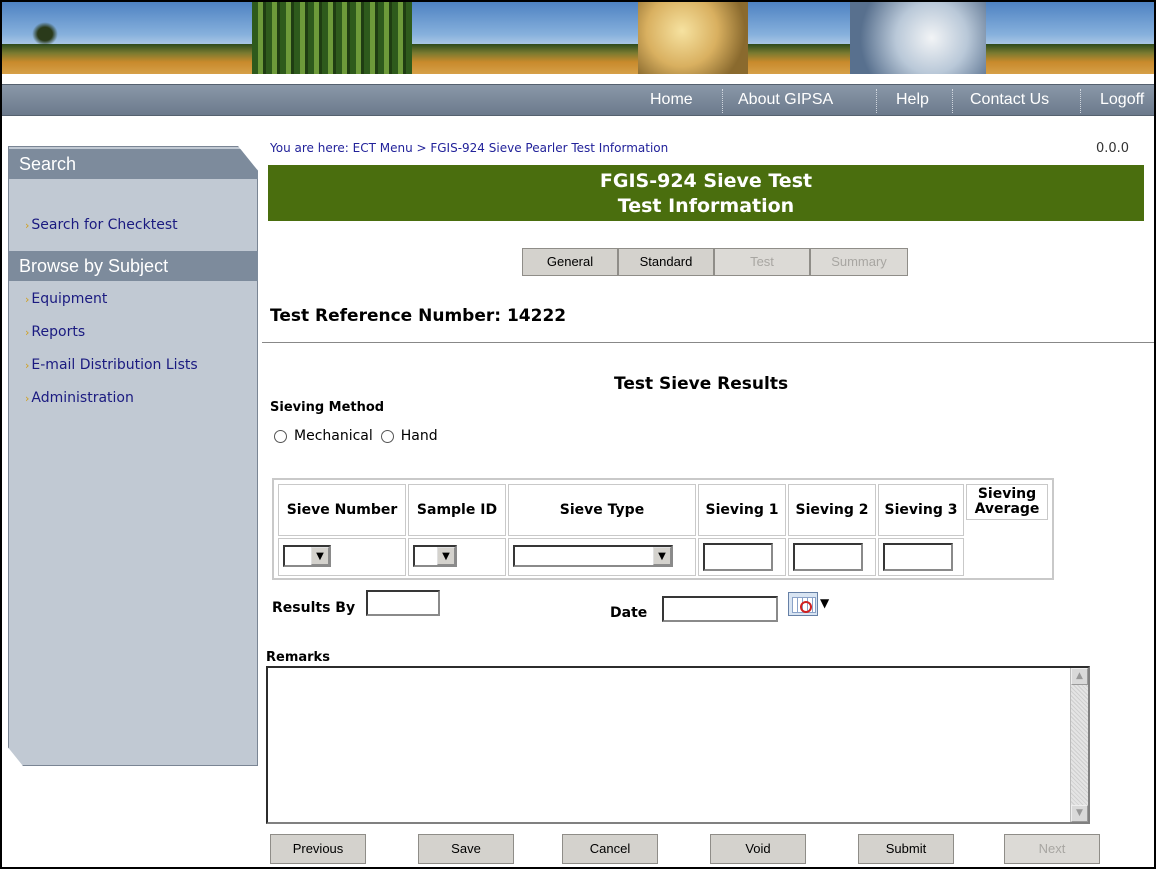 The height and width of the screenshot is (869, 1156). I want to click on column-header-sieving-2: Sieving 2, so click(832, 510).